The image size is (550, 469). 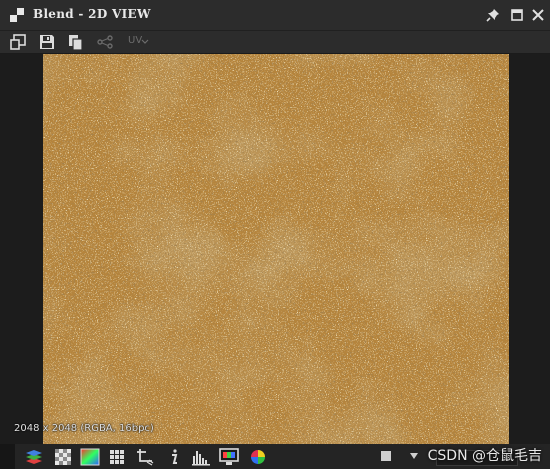 What do you see at coordinates (76, 42) in the screenshot?
I see `copy-icon` at bounding box center [76, 42].